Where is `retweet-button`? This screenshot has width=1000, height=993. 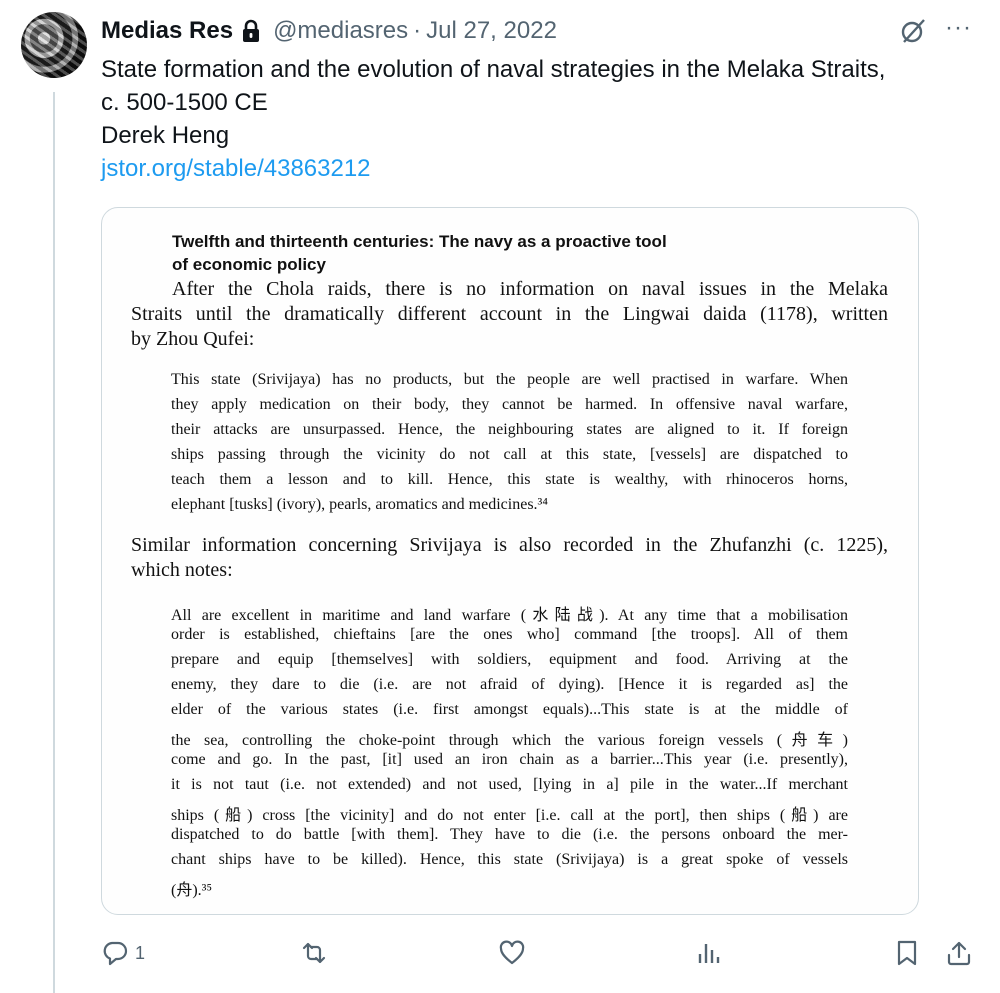 retweet-button is located at coordinates (314, 953).